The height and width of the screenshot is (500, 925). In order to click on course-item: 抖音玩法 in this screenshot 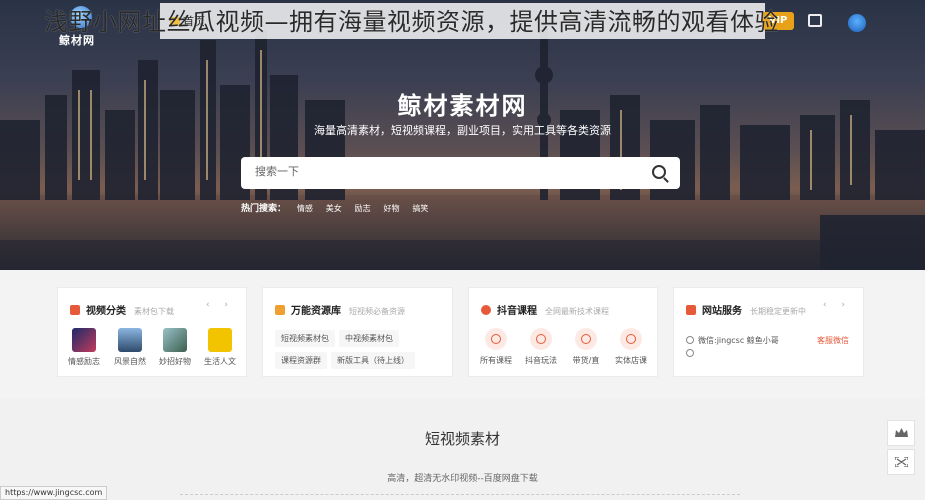, I will do `click(541, 347)`.